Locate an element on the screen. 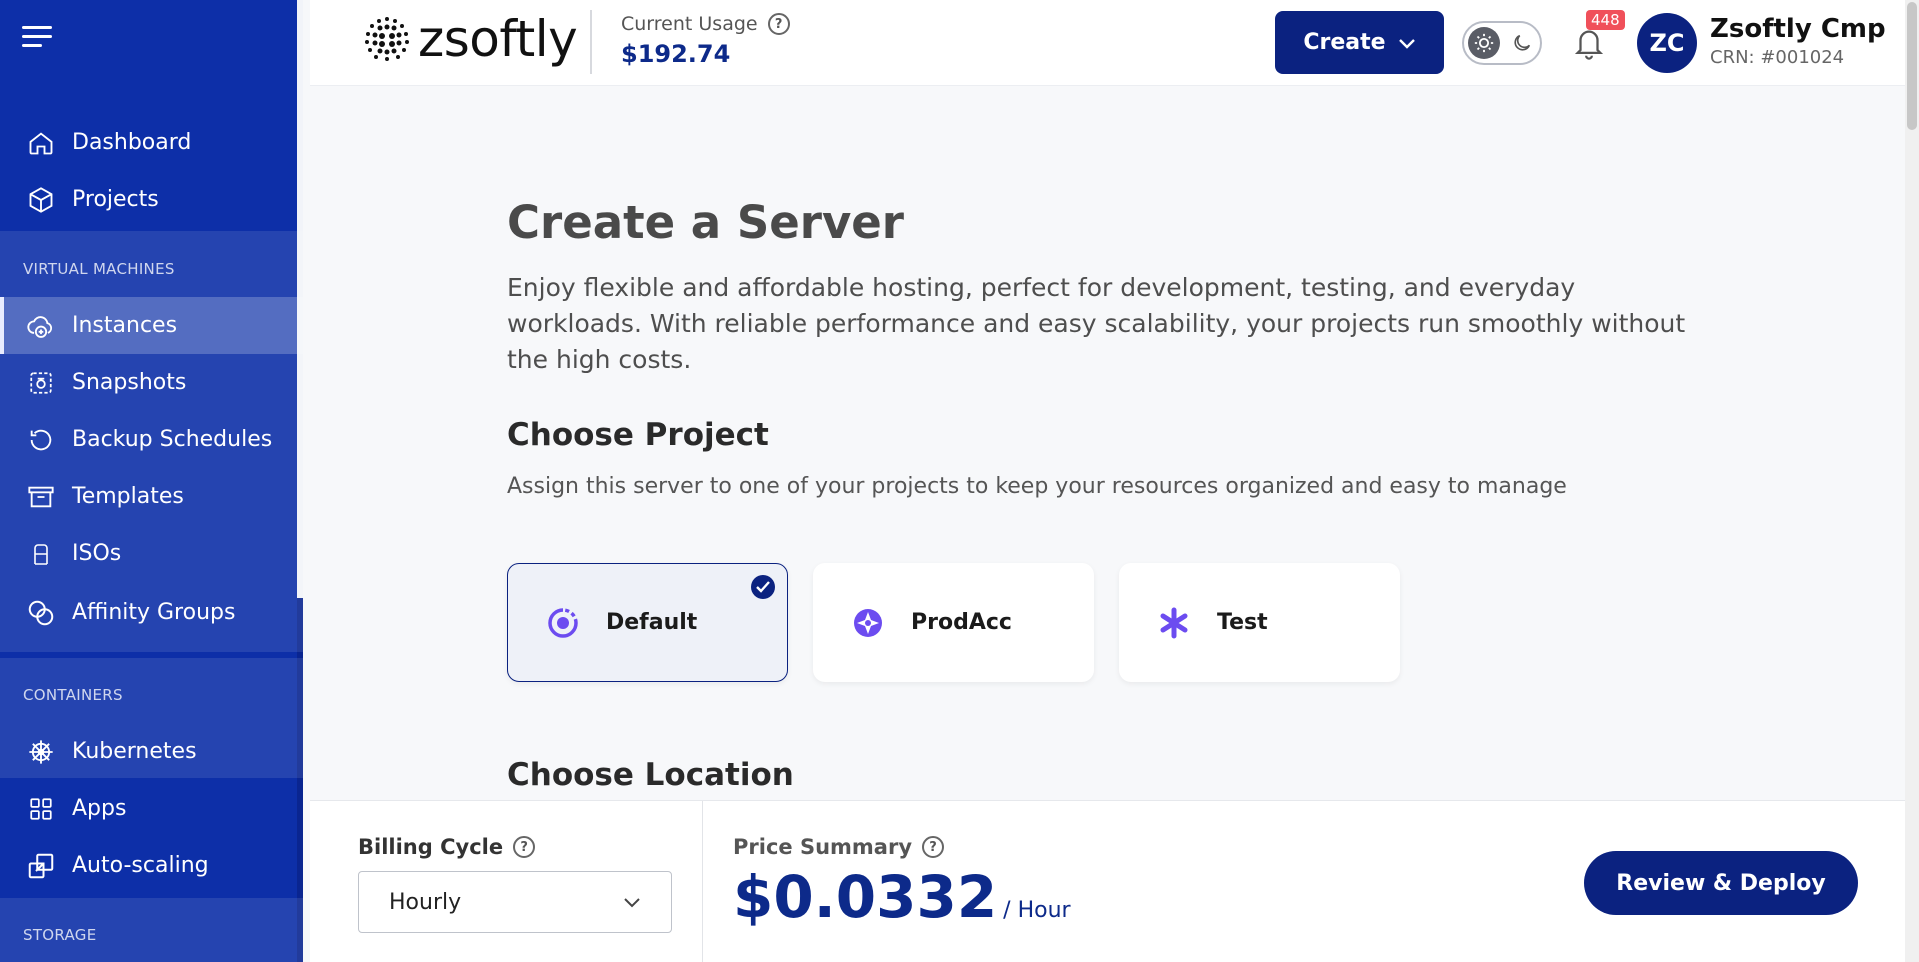 This screenshot has width=1919, height=962. home-icon is located at coordinates (41, 143).